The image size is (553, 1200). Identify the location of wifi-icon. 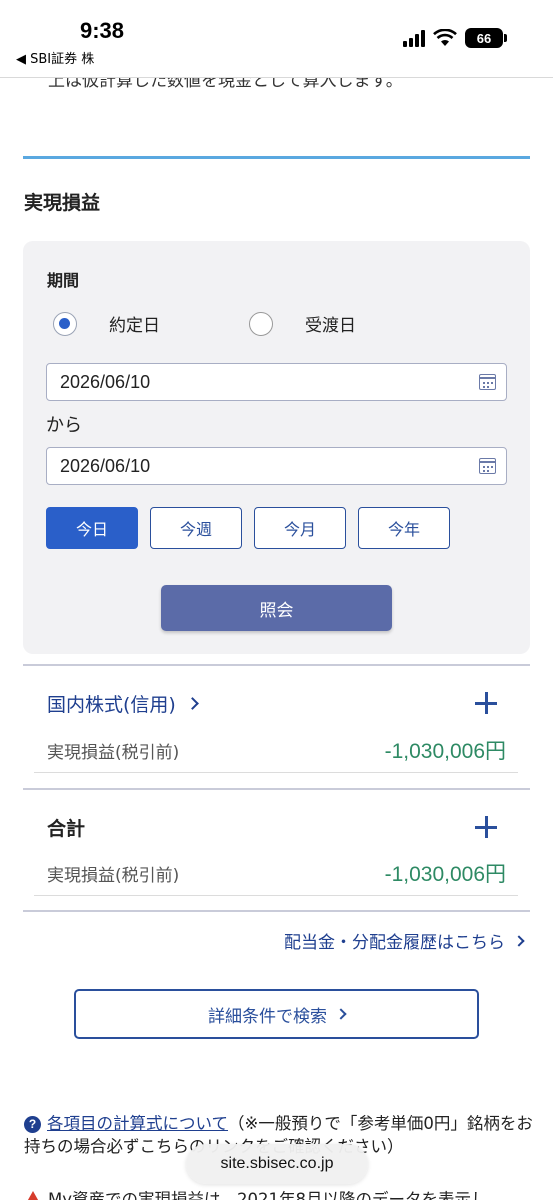
(445, 37).